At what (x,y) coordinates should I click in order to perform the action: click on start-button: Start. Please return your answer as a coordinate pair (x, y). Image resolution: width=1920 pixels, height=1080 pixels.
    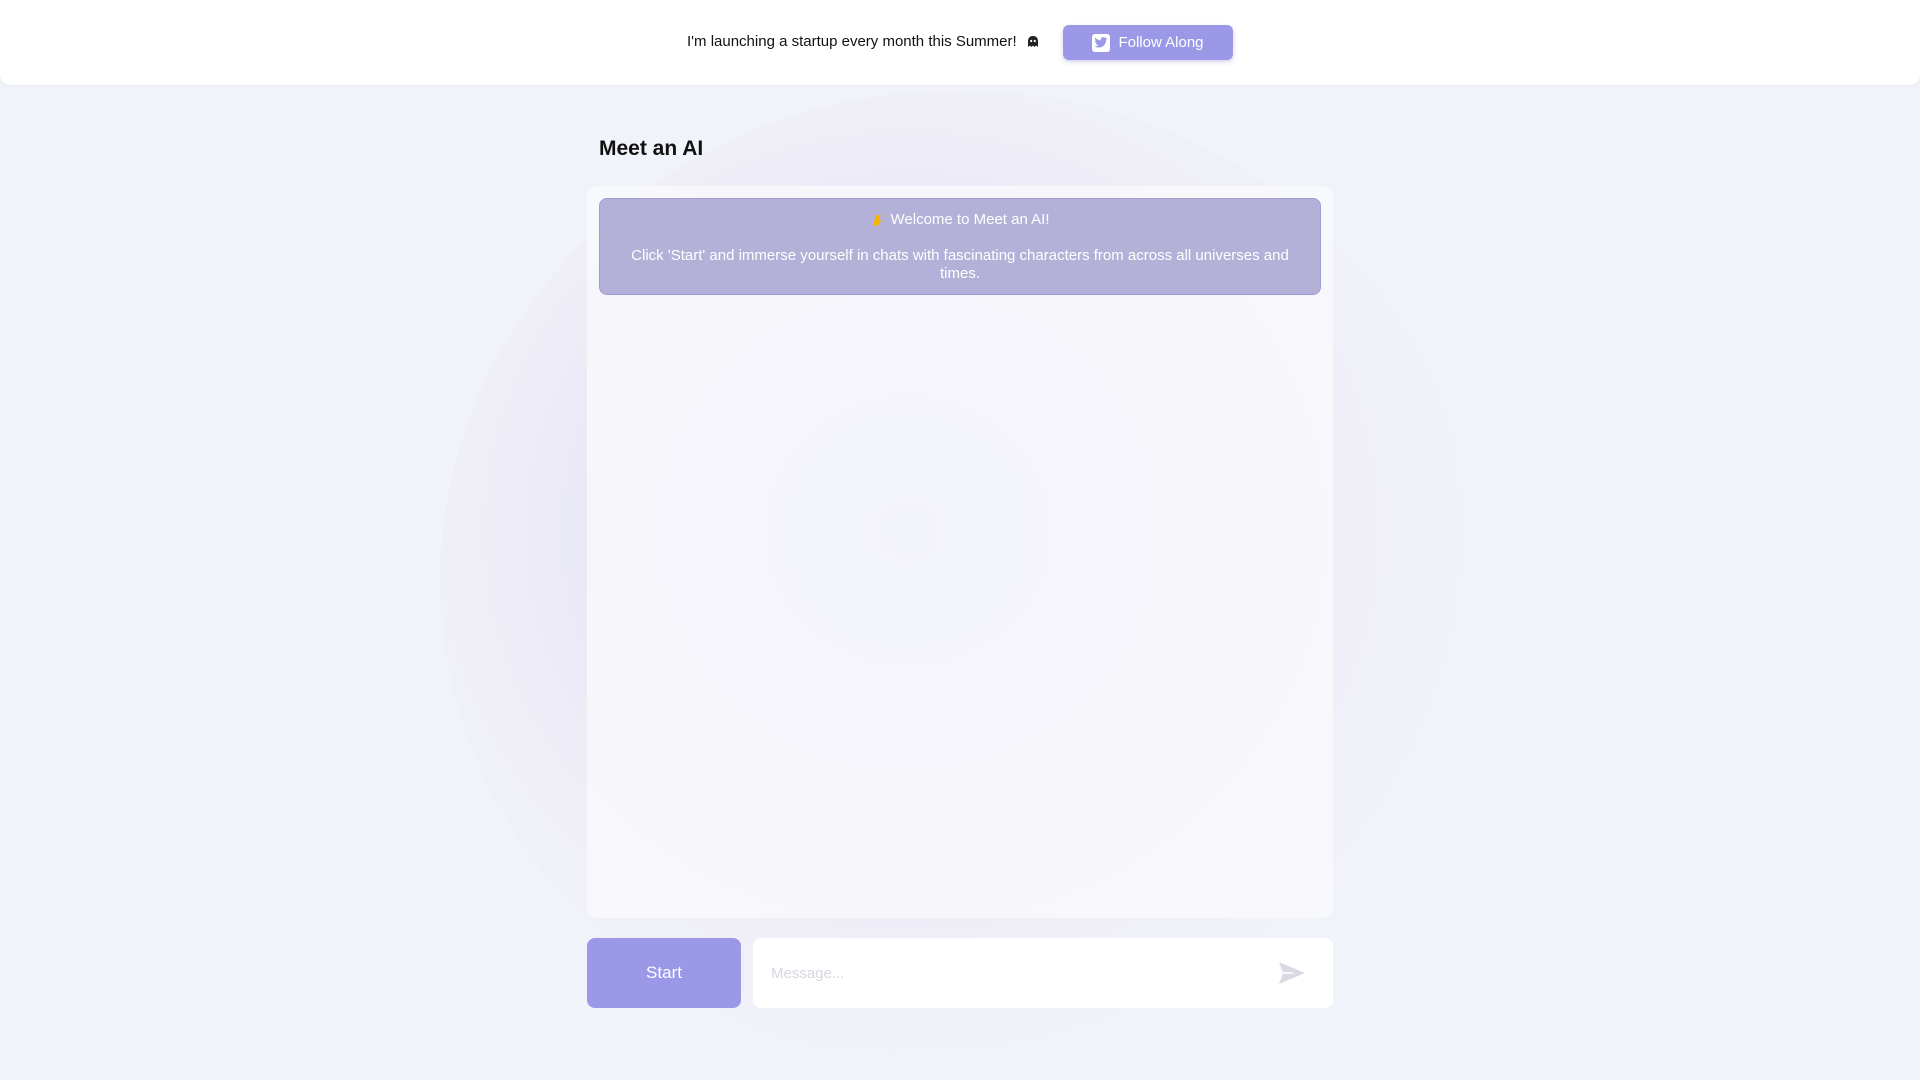
    Looking at the image, I should click on (664, 973).